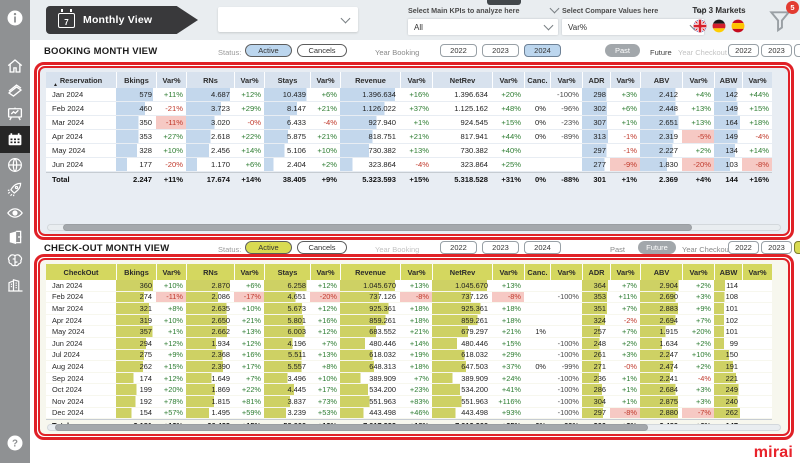  What do you see at coordinates (15, 443) in the screenshot?
I see `help-icon: ?` at bounding box center [15, 443].